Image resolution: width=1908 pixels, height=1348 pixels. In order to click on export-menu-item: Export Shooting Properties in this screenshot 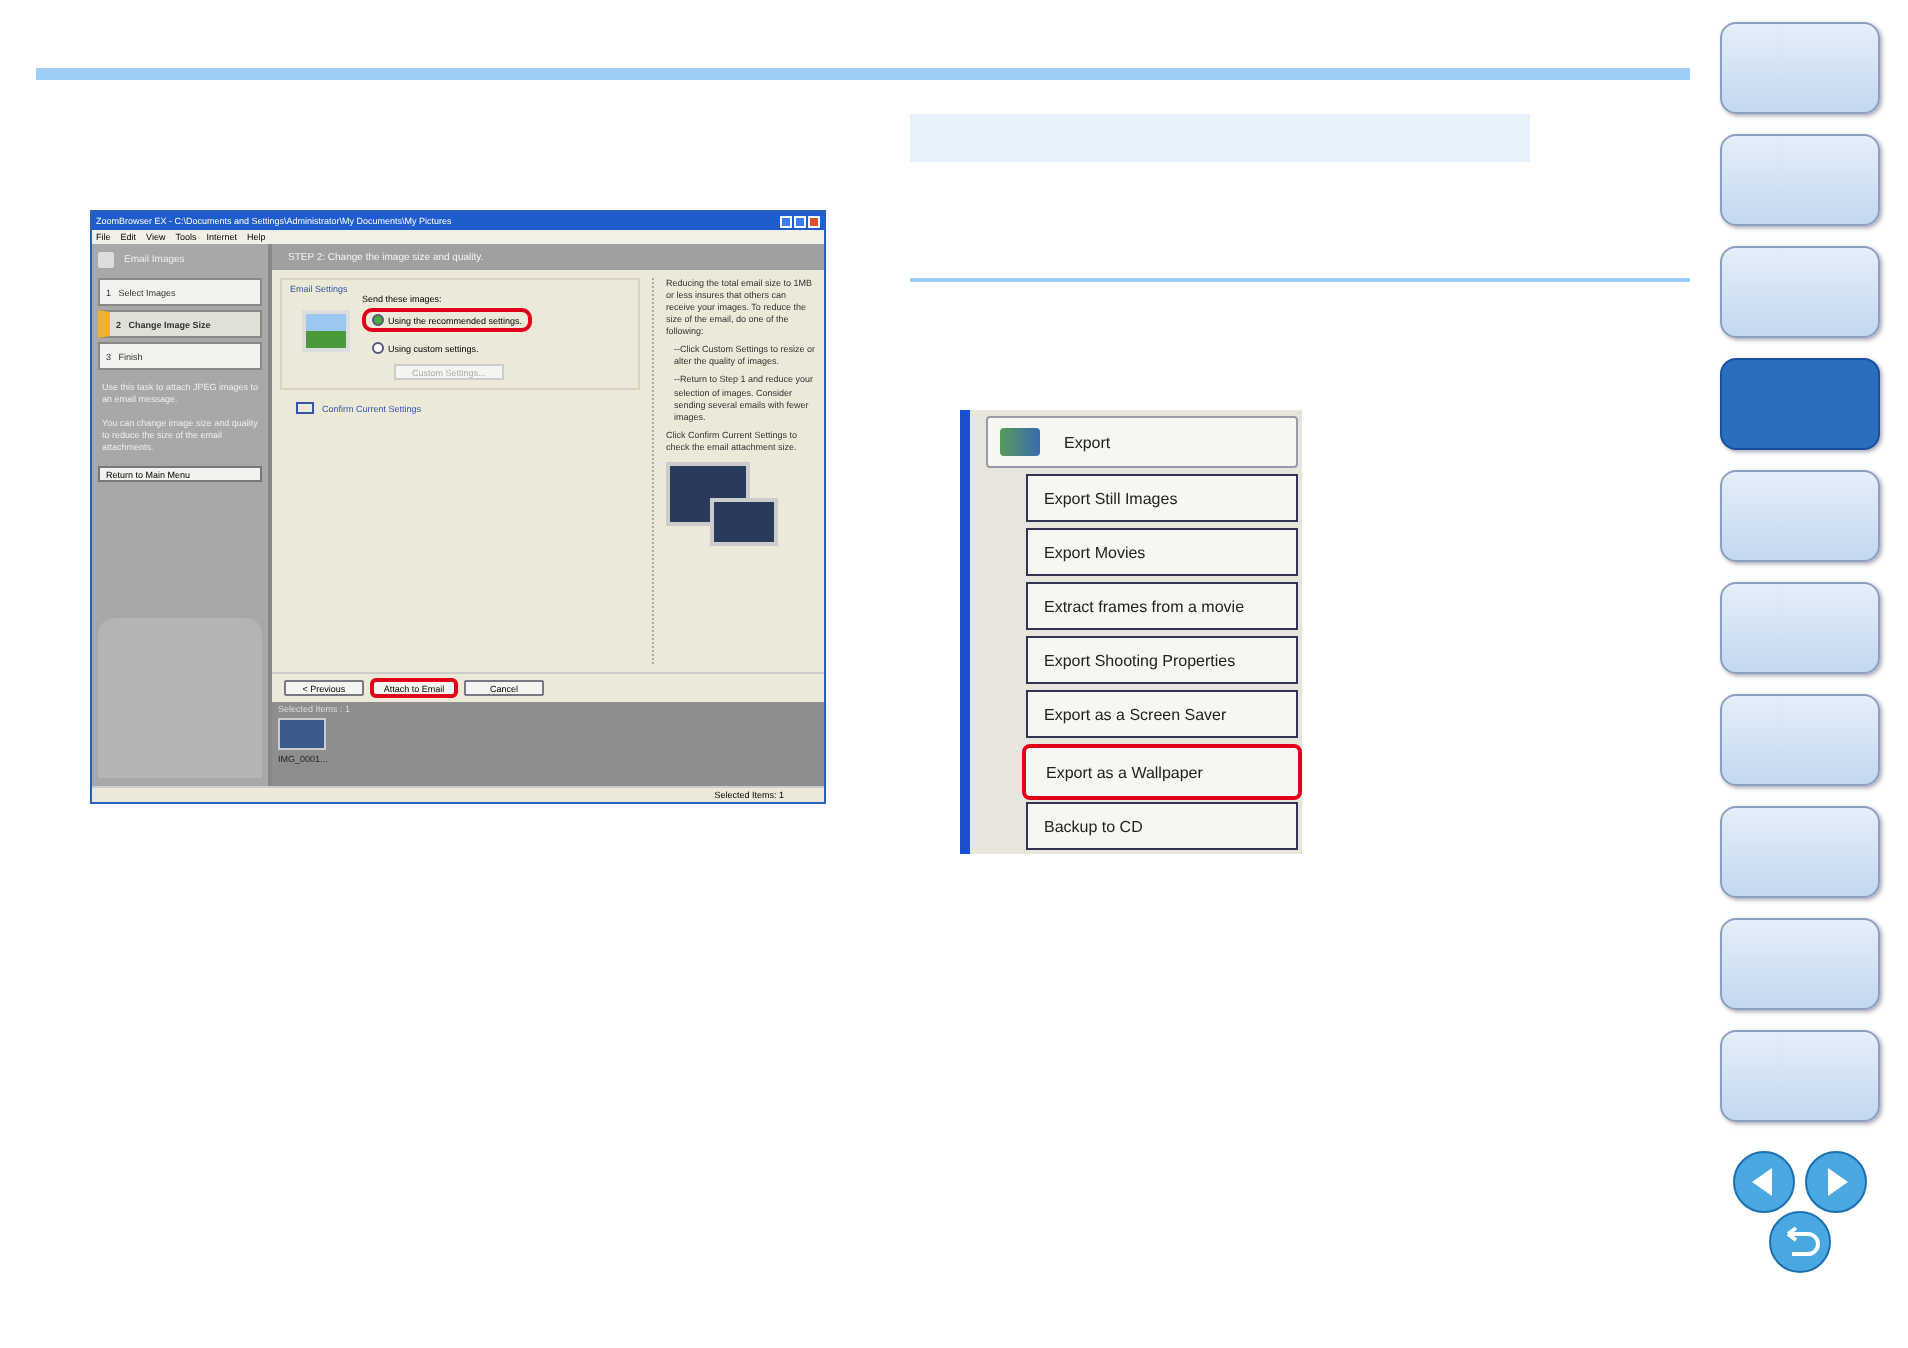, I will do `click(1162, 660)`.